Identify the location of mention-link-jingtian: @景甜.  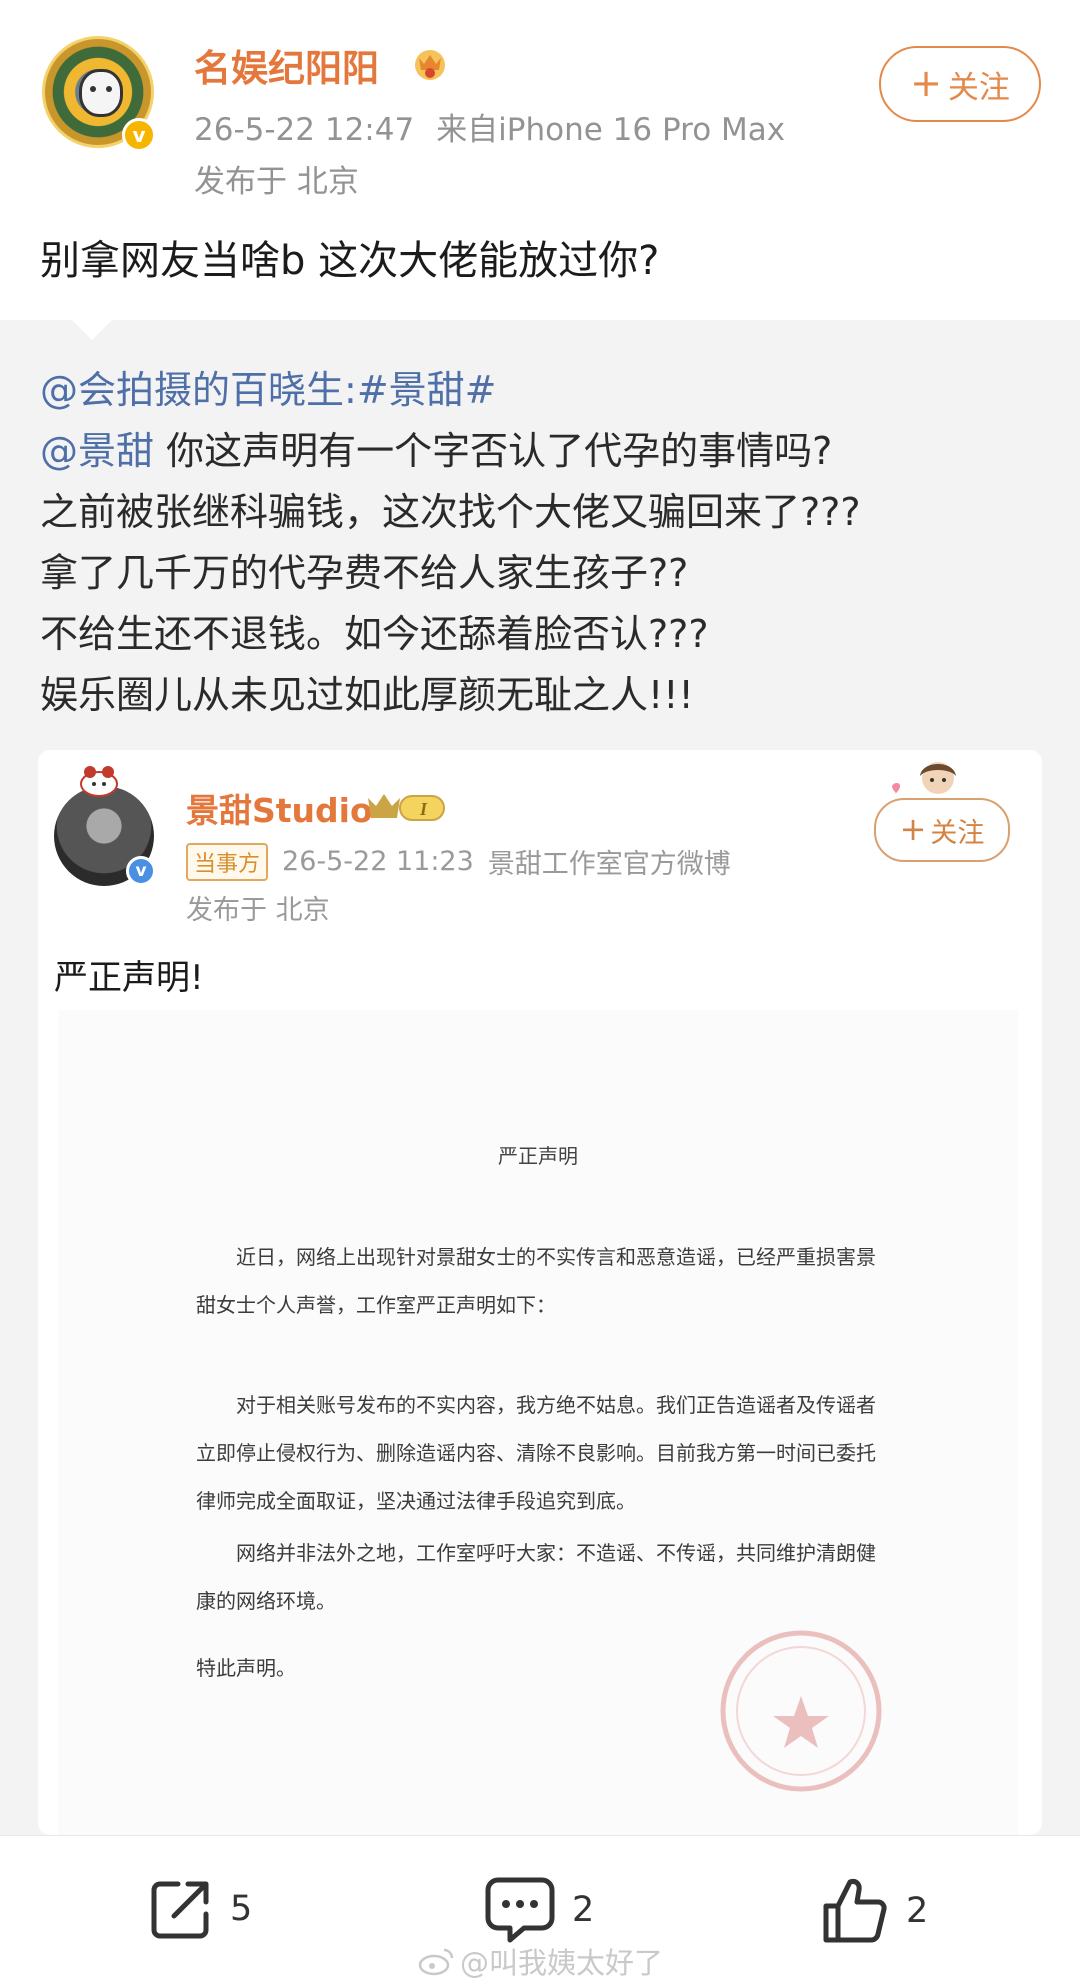
(97, 451).